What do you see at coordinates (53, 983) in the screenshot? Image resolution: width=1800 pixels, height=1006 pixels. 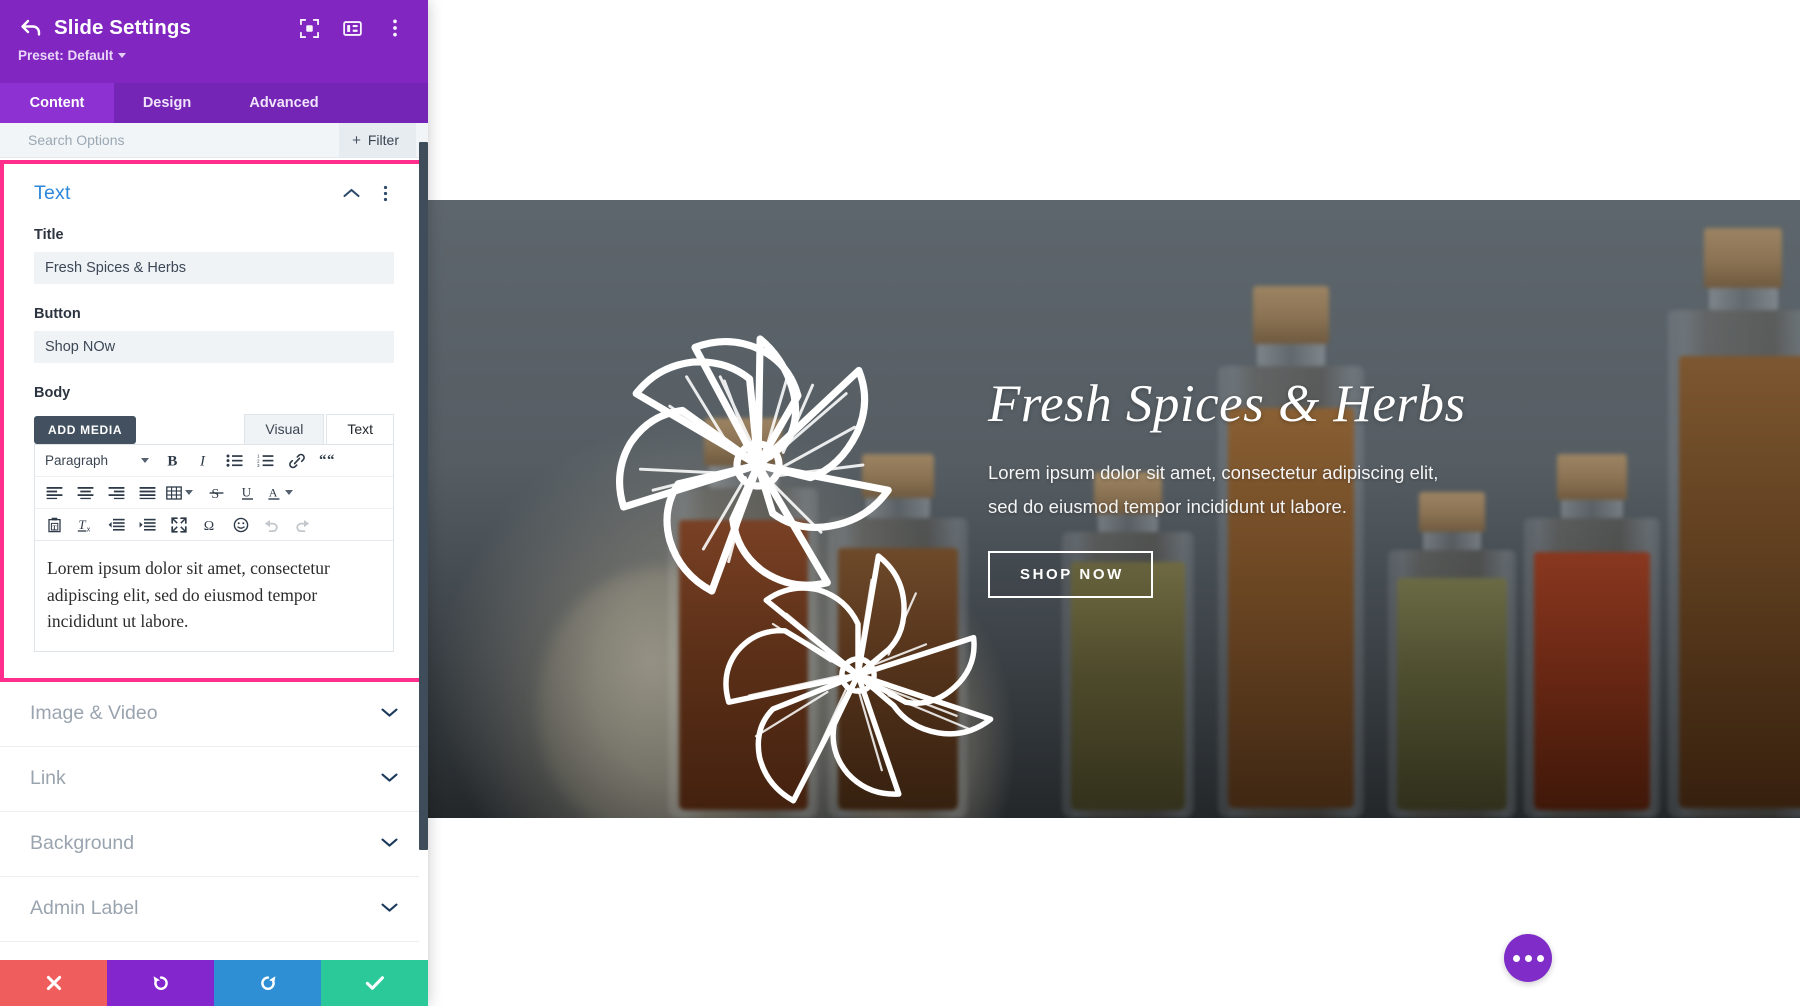 I see `cancel-button` at bounding box center [53, 983].